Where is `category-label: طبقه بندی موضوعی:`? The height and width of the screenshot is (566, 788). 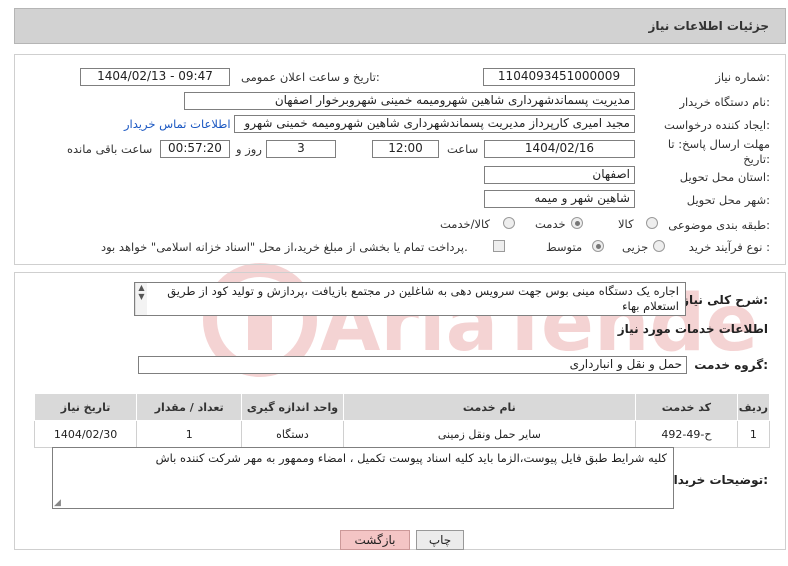 category-label: طبقه بندی موضوعی: is located at coordinates (719, 225).